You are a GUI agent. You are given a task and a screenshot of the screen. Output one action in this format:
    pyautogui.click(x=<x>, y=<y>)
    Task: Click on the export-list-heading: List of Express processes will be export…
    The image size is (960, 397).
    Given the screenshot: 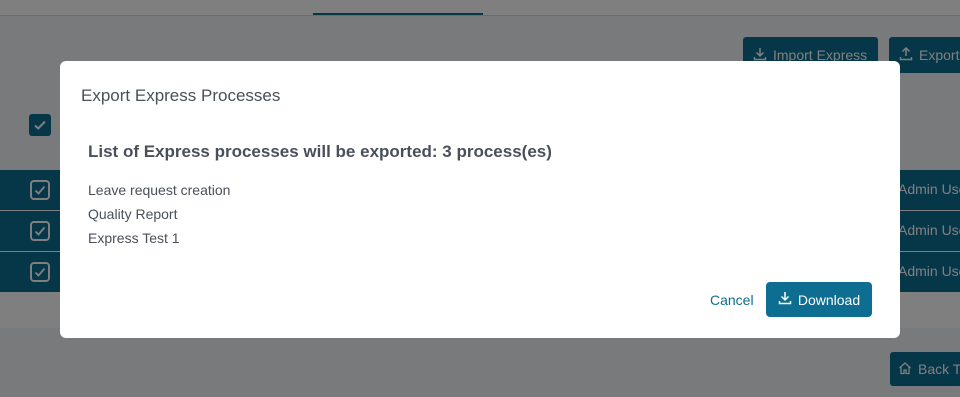 What is the action you would take?
    pyautogui.click(x=320, y=151)
    